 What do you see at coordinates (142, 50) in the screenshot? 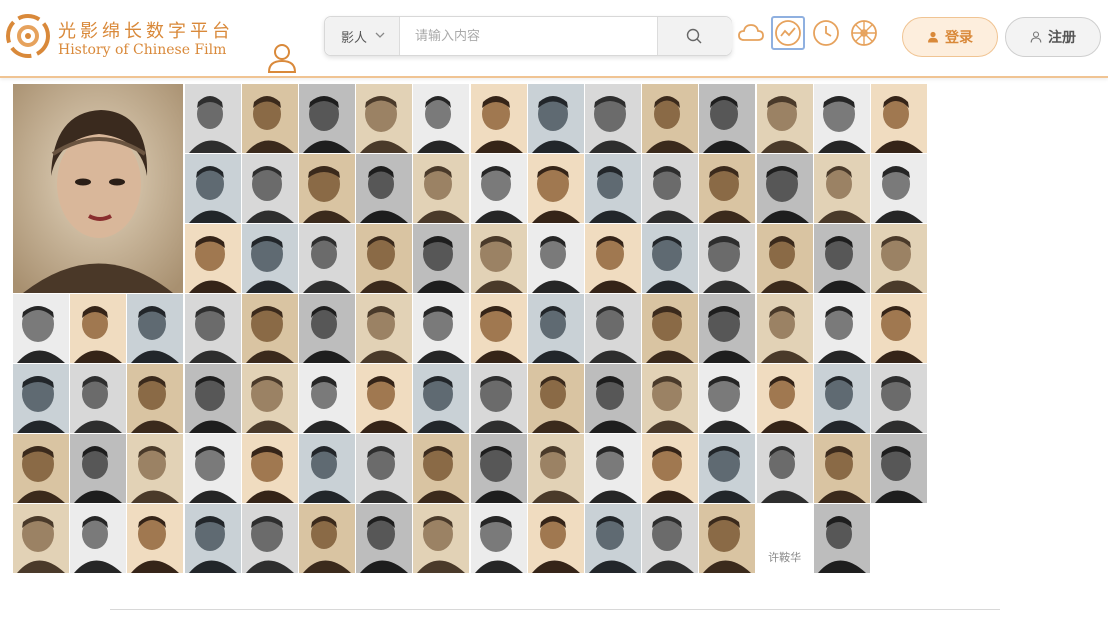
I see `site-title-en: History of Chinese Film` at bounding box center [142, 50].